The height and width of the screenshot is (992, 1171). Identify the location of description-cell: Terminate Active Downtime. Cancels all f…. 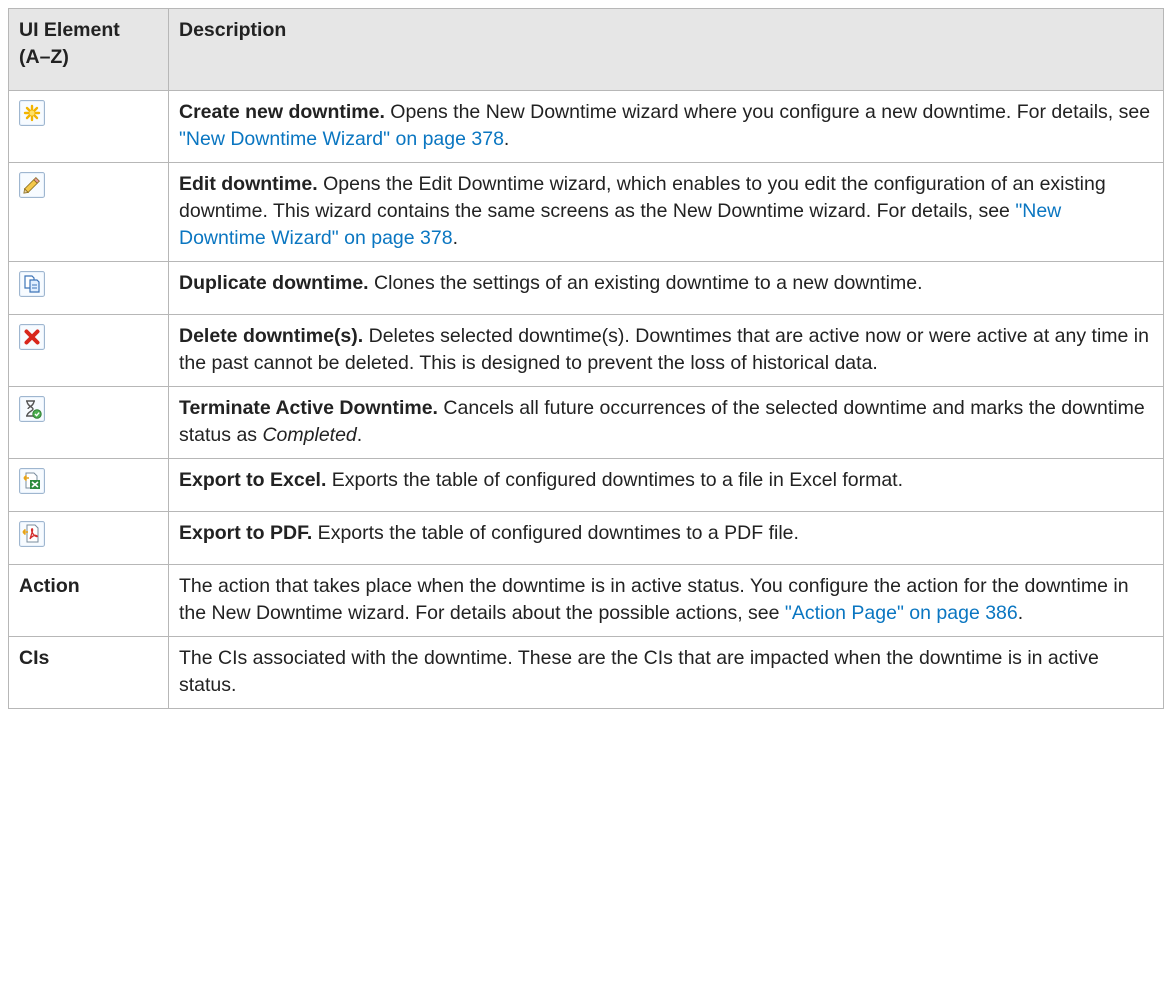
(666, 422).